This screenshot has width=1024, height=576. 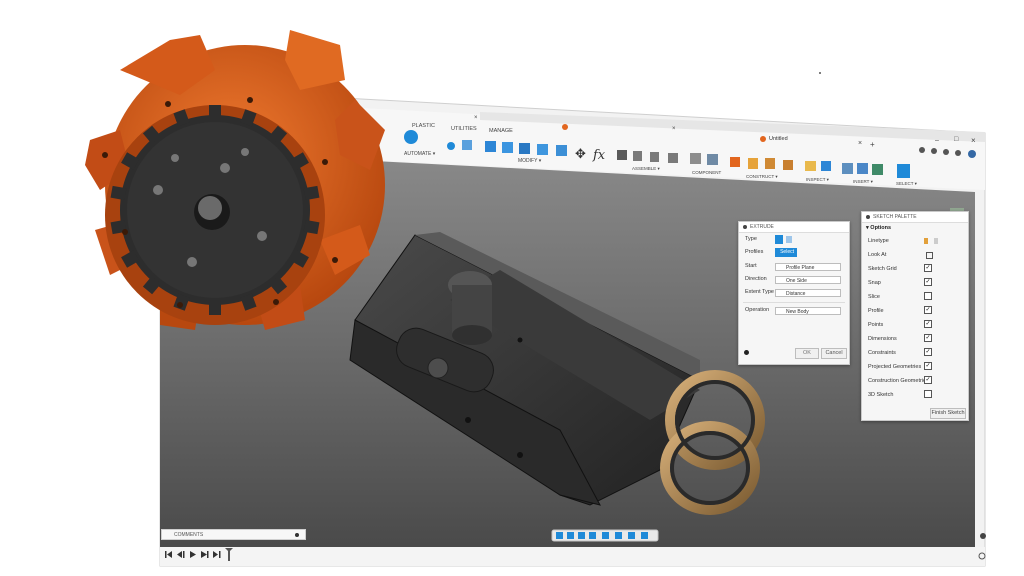 I want to click on palette-row-label: Dimensions, so click(x=882, y=339).